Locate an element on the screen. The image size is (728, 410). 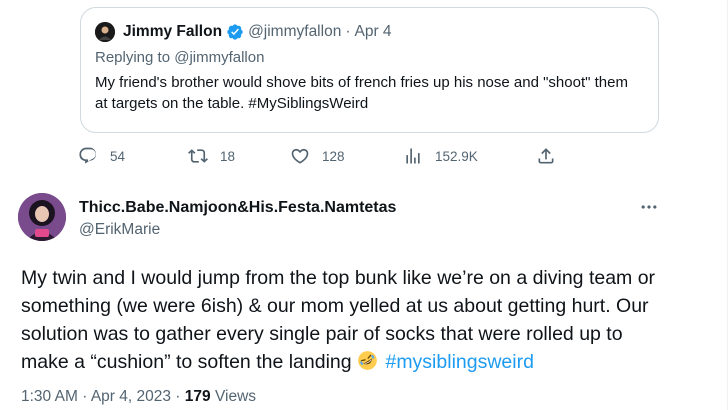
more-icon is located at coordinates (649, 207).